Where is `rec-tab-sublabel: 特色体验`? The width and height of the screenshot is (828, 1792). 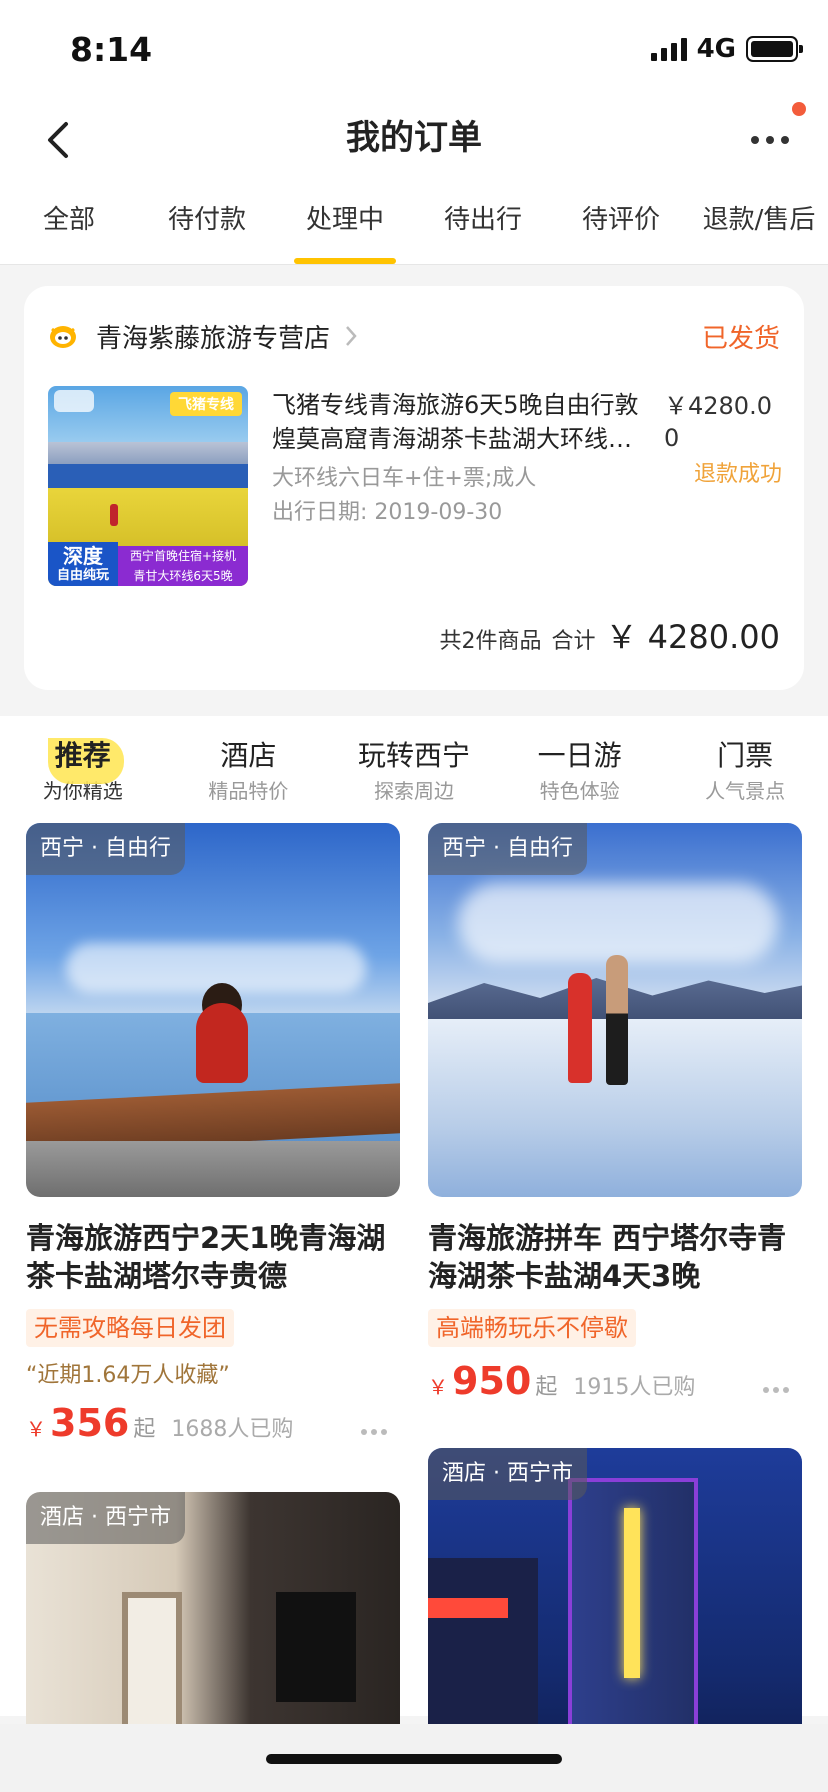
rec-tab-sublabel: 特色体验 is located at coordinates (579, 791).